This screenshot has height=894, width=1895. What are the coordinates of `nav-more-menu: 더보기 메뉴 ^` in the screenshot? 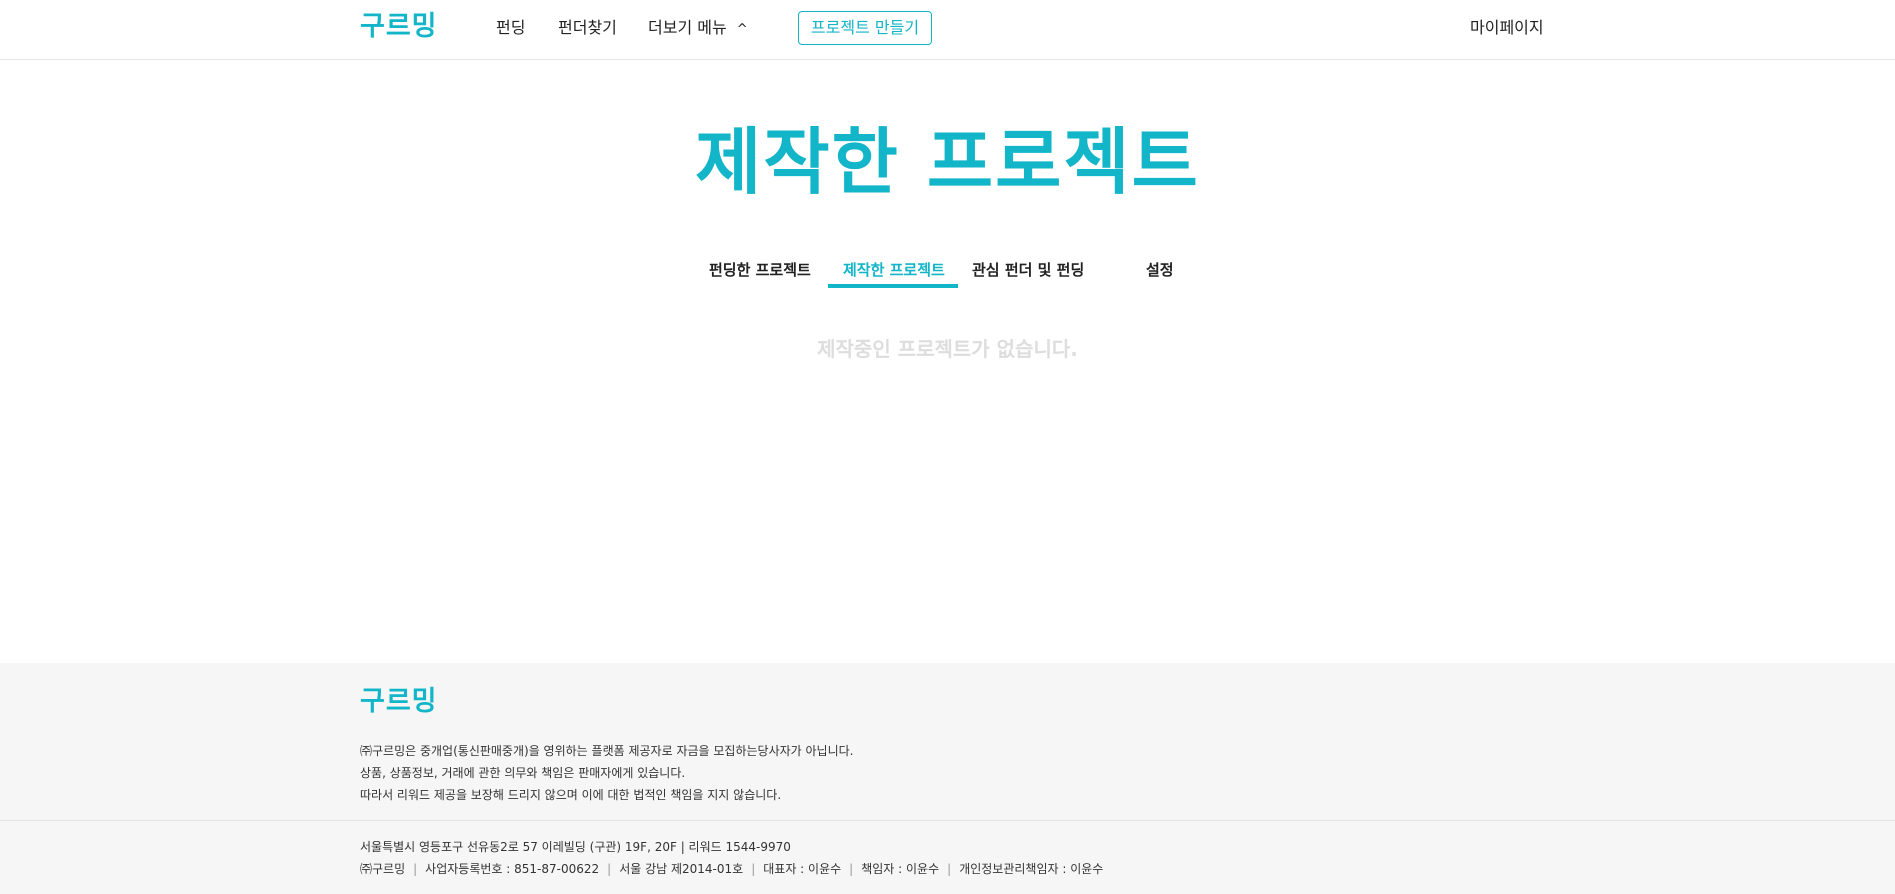 It's located at (698, 29).